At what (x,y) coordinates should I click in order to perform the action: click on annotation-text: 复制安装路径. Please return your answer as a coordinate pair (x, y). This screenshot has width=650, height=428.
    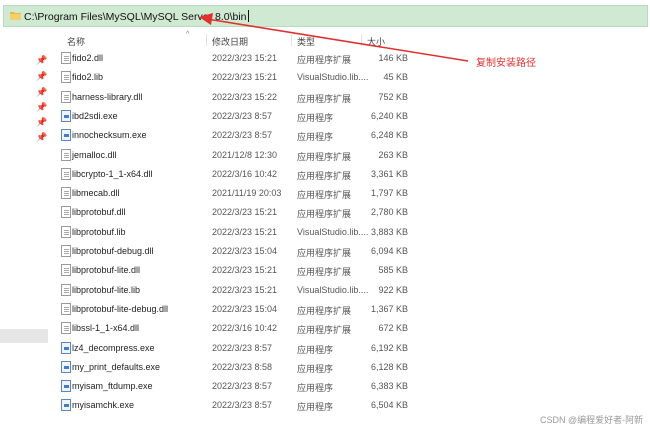
    Looking at the image, I should click on (506, 63).